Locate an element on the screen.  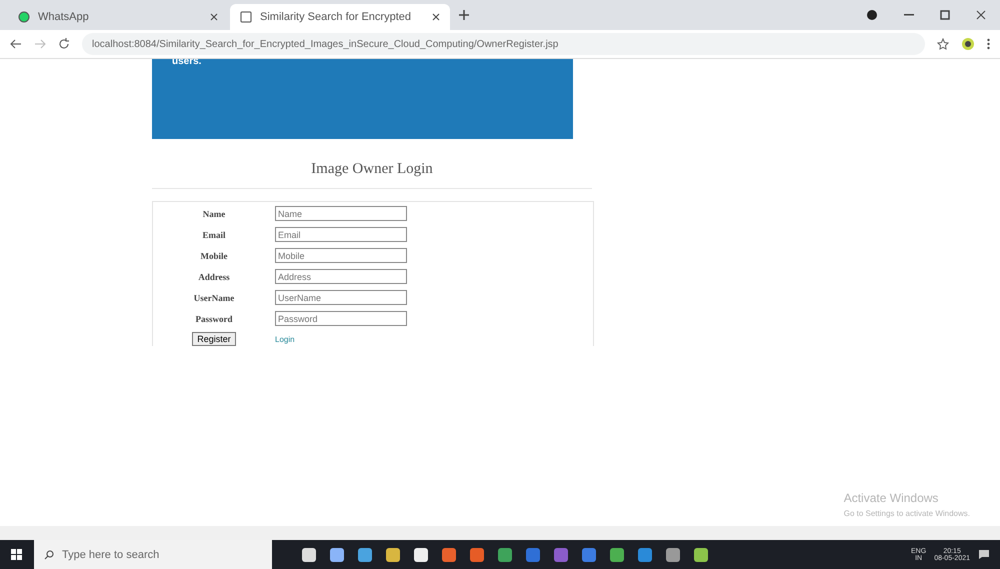
login-link: Login is located at coordinates (345, 339).